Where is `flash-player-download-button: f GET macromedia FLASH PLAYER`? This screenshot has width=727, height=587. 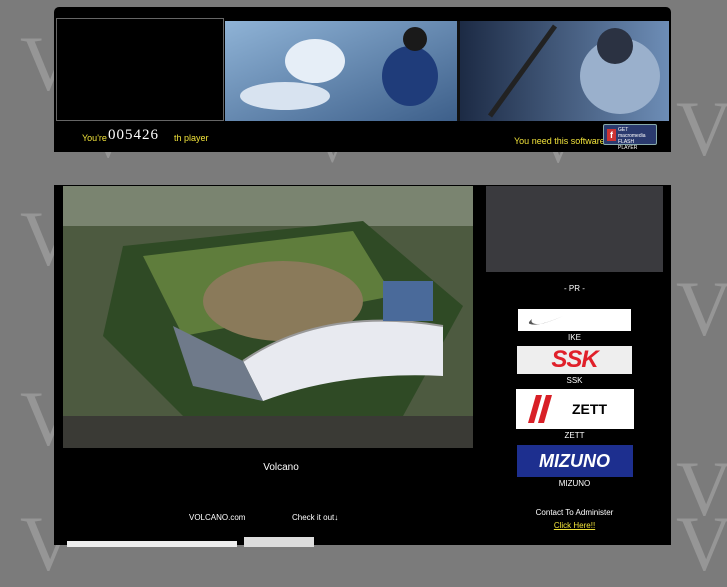 flash-player-download-button: f GET macromedia FLASH PLAYER is located at coordinates (630, 137).